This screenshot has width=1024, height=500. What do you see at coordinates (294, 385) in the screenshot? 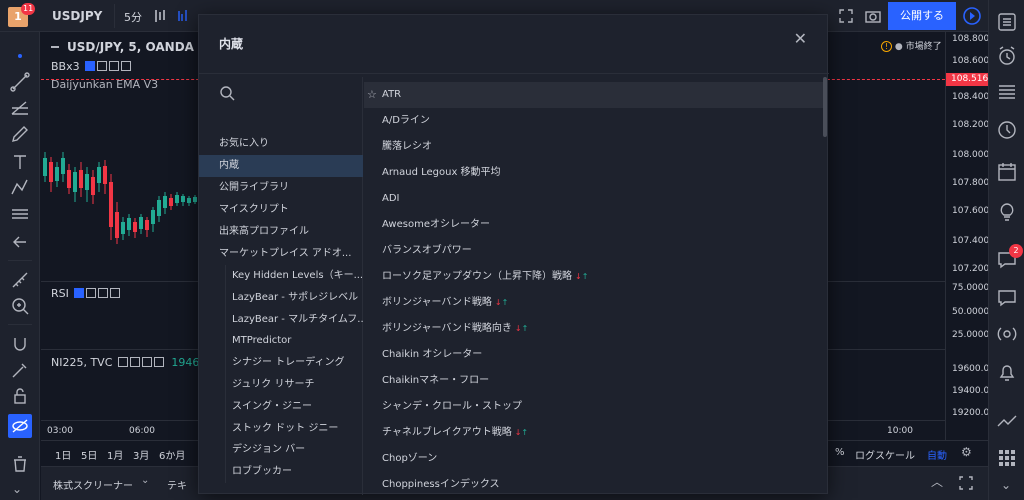
I see `marketplace-addon-item: ジュリク リサーチ` at bounding box center [294, 385].